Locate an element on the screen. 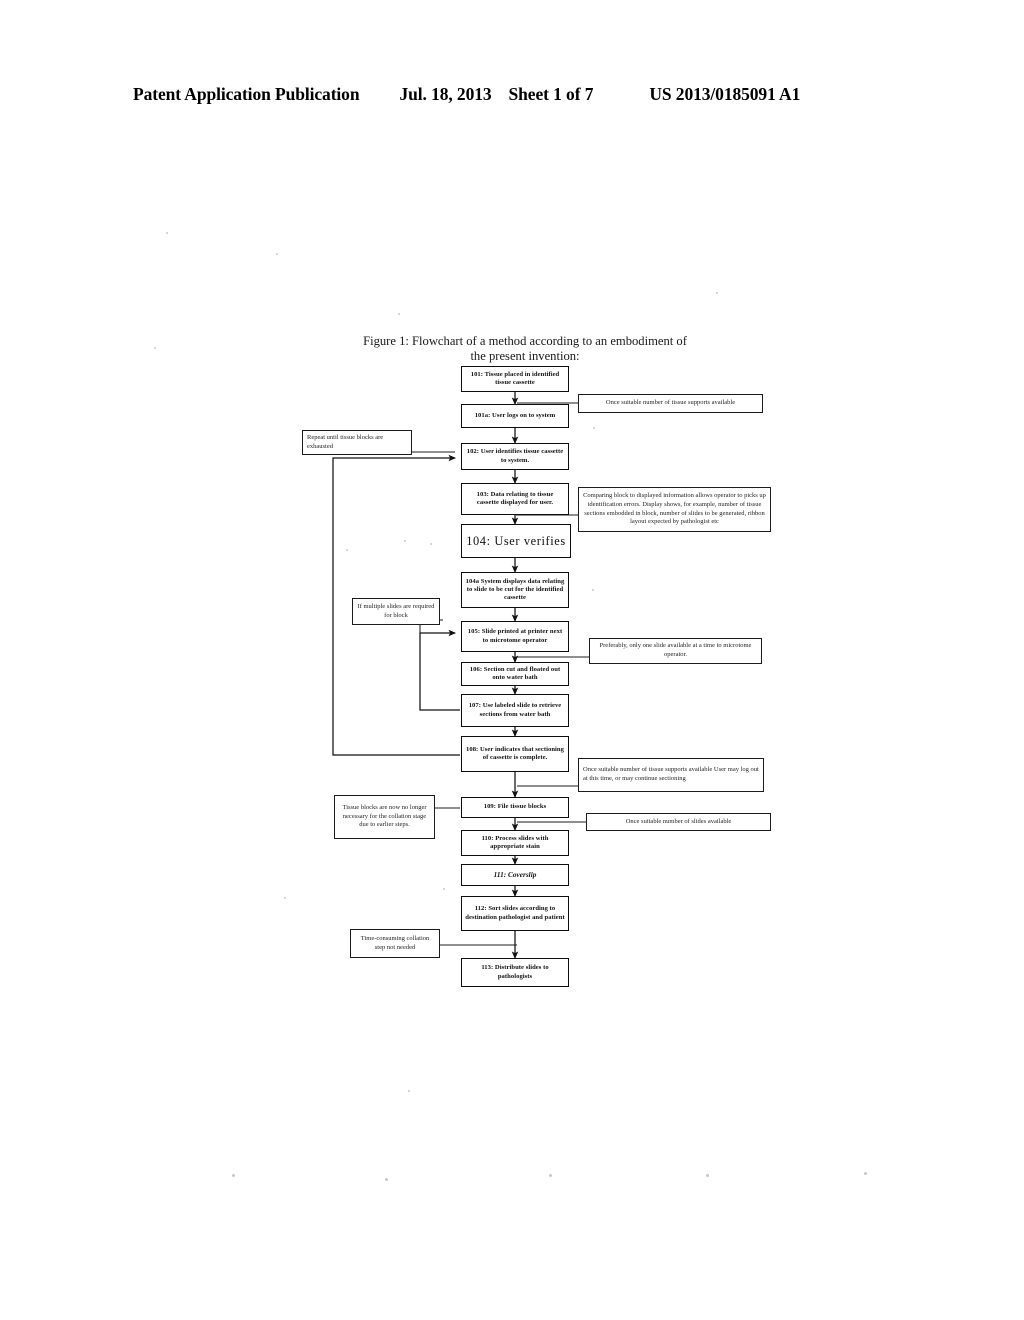  annotation-collation-not-needed: Time-consuming collation step not needed is located at coordinates (395, 943).